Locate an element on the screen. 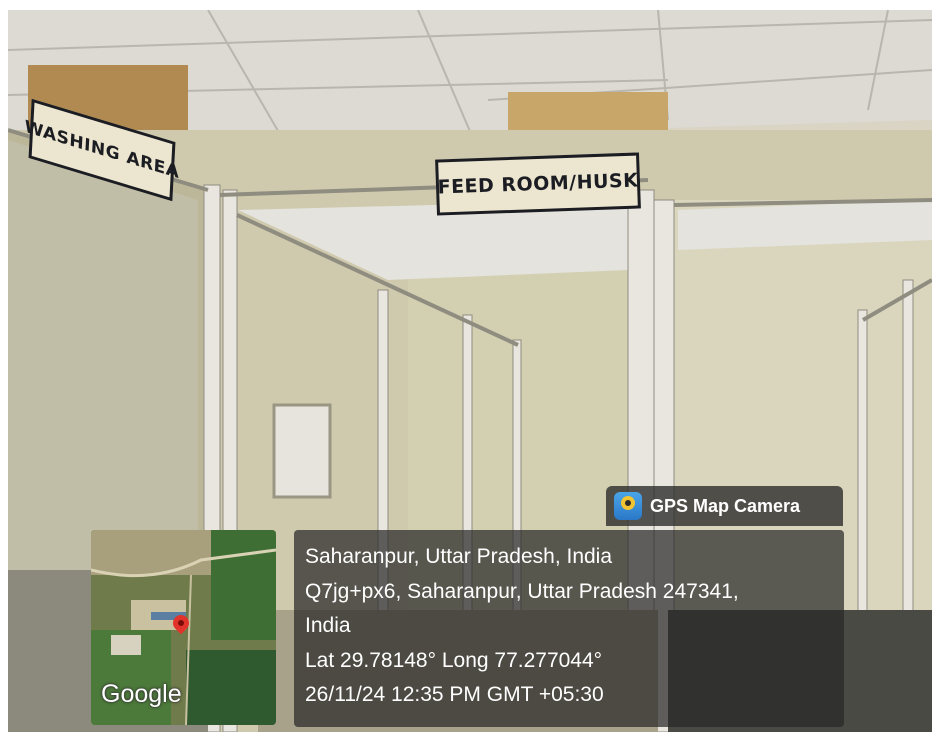 This screenshot has height=744, width=932. app-name: GPS Map Camera is located at coordinates (725, 505).